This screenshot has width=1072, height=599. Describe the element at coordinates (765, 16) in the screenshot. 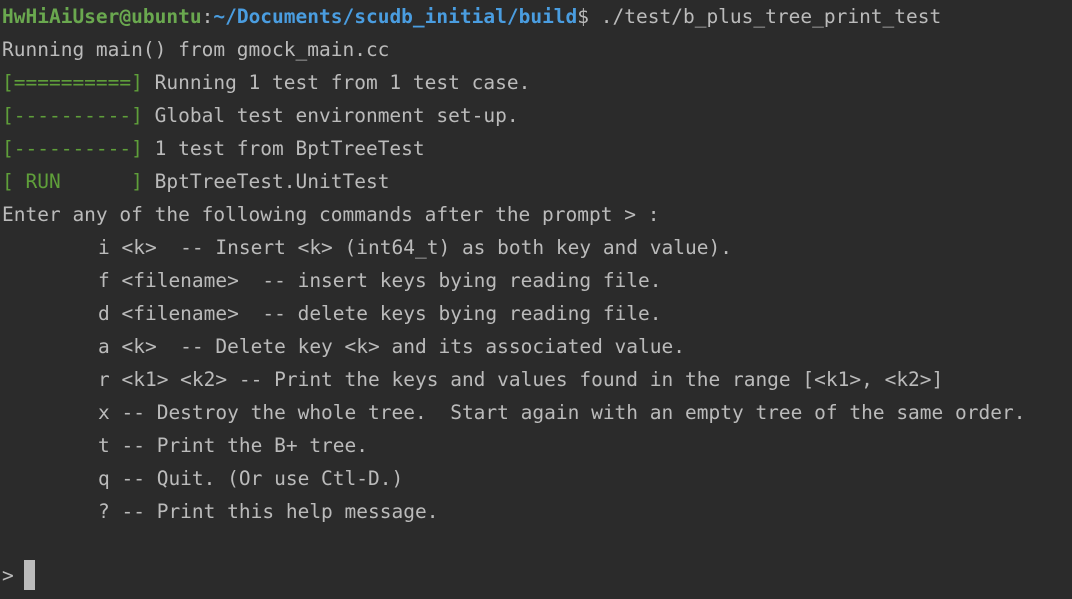

I see `shell-command: ./test/b_plus_tree_print_test` at that location.